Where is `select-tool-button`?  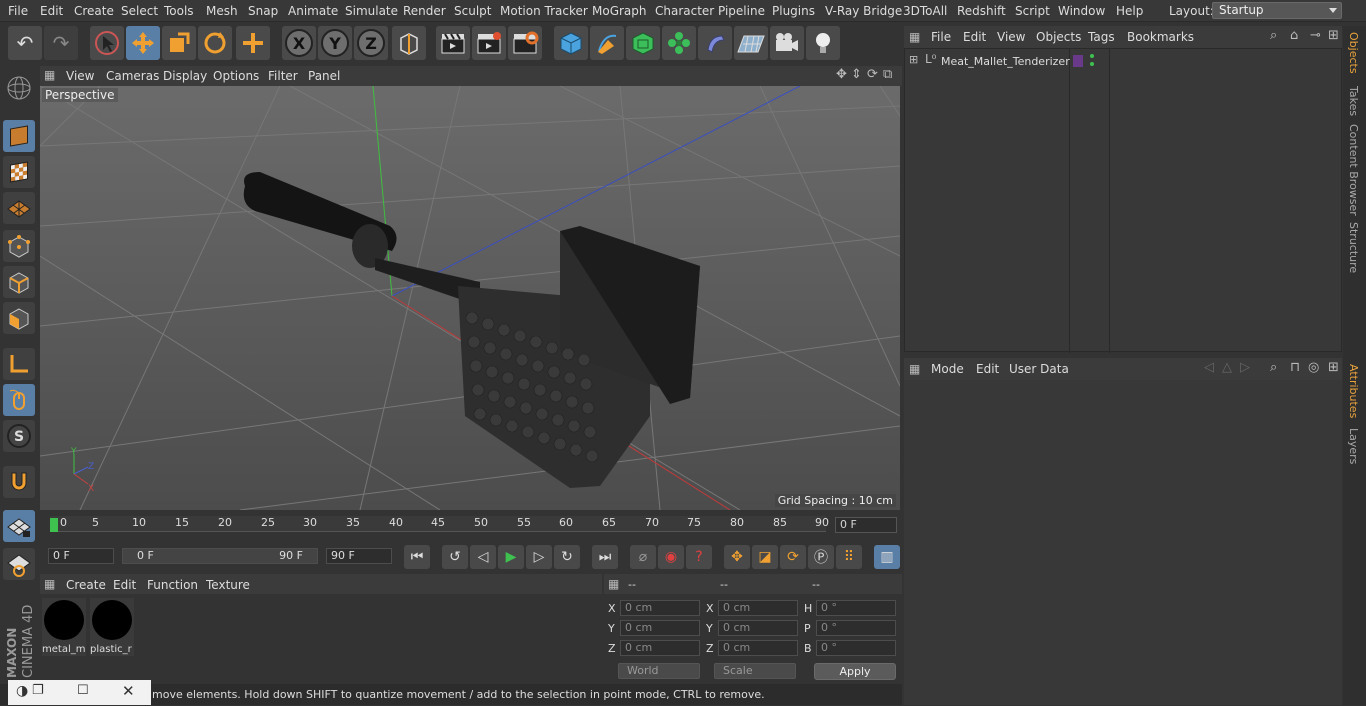
select-tool-button is located at coordinates (107, 43).